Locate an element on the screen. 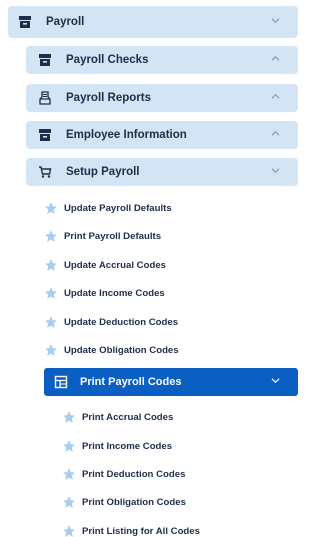 Image resolution: width=320 pixels, height=537 pixels. menu-item-label: Print Payroll Codes is located at coordinates (131, 382).